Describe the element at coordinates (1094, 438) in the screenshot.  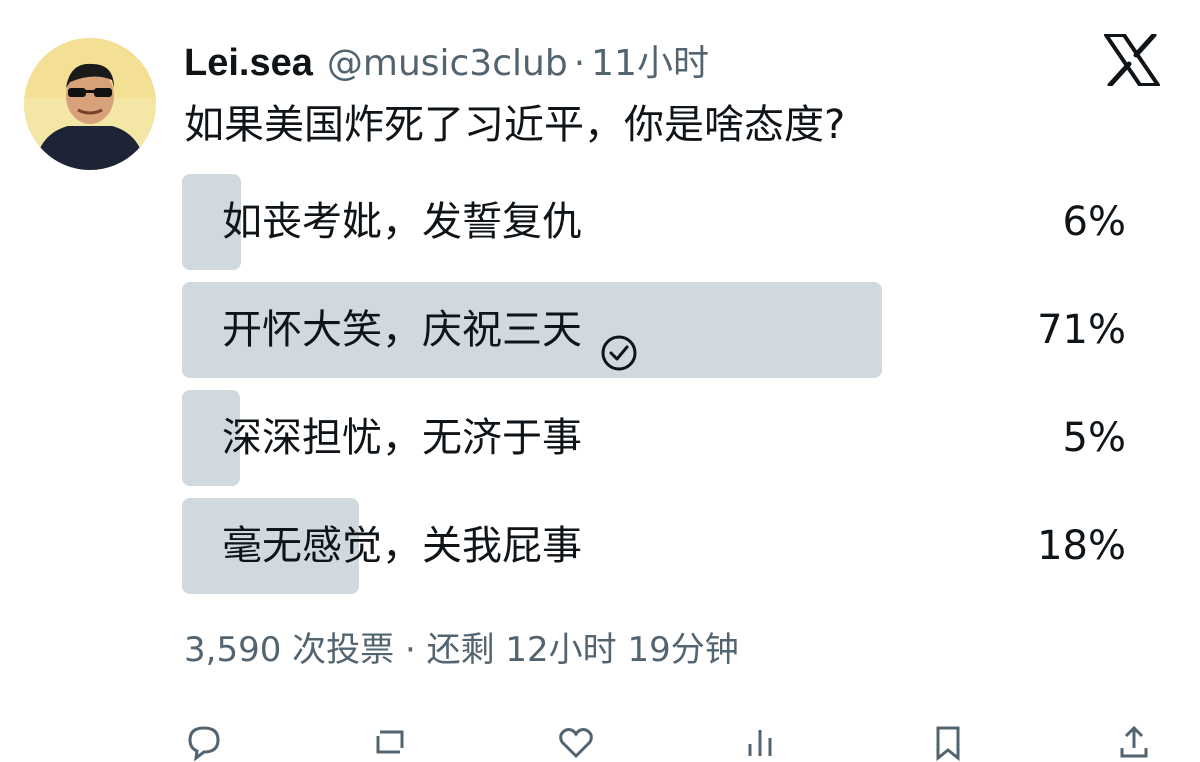
I see `poll-option-percent: 5%` at that location.